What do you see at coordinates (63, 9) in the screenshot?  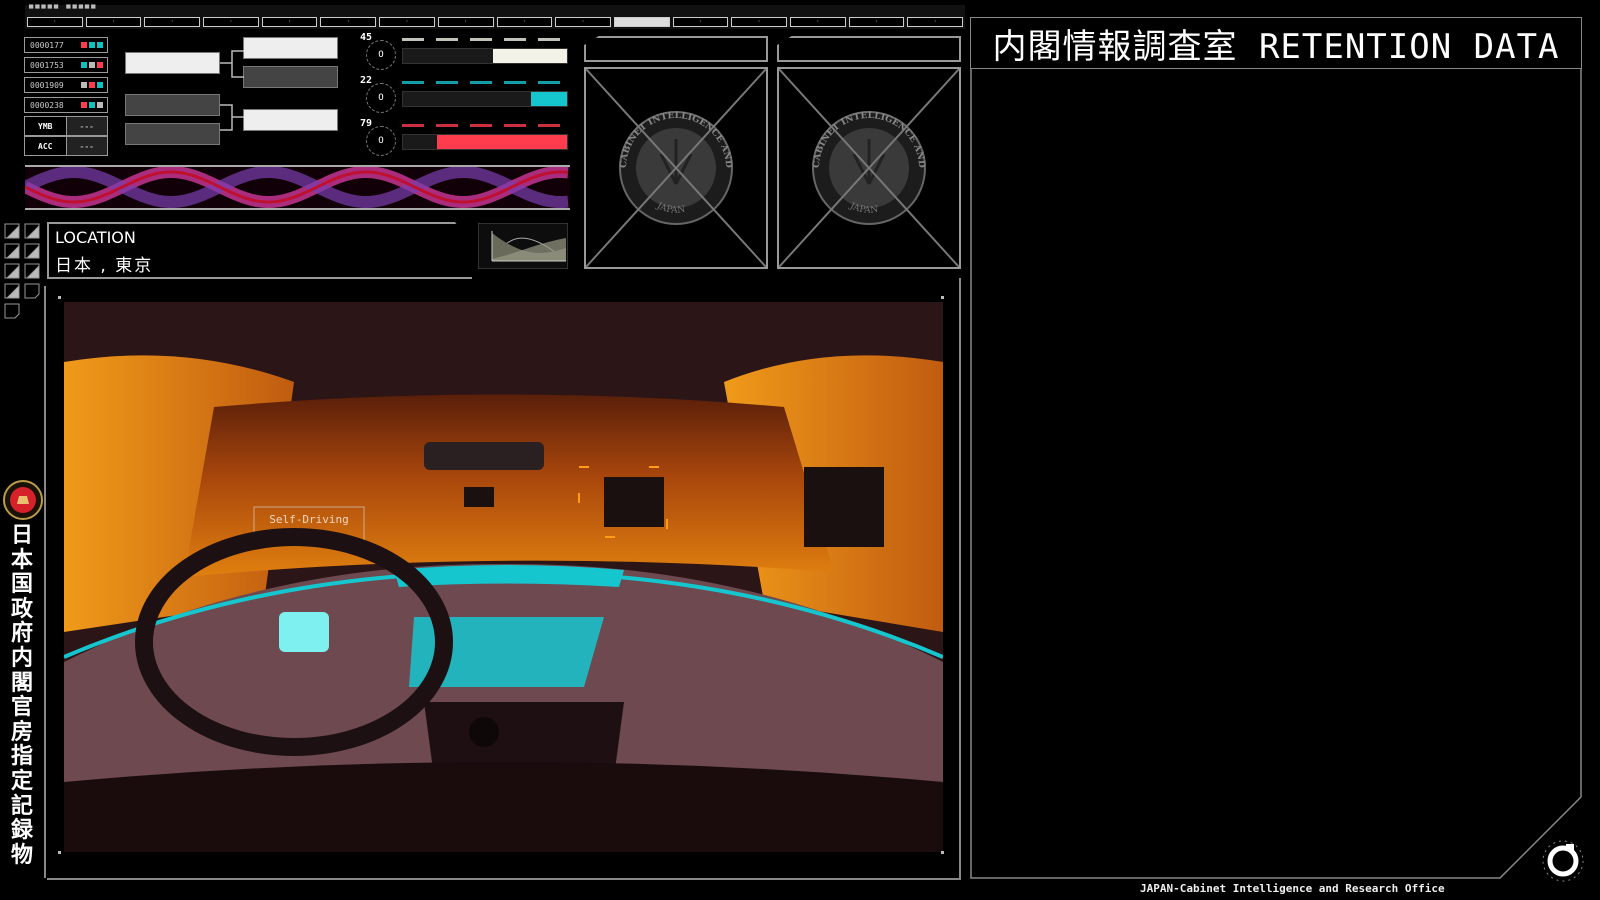 I see `status-strip-label: ▀▀▀▀▀ ▀▀▀▀▀` at bounding box center [63, 9].